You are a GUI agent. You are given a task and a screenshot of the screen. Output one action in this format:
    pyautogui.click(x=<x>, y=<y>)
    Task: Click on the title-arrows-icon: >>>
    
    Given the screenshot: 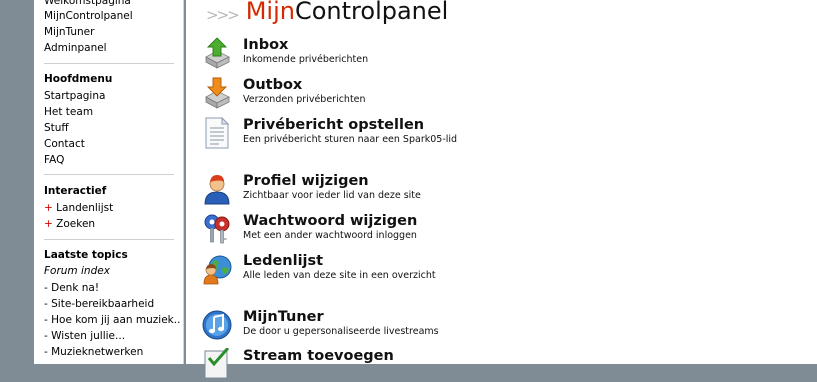 What is the action you would take?
    pyautogui.click(x=223, y=14)
    